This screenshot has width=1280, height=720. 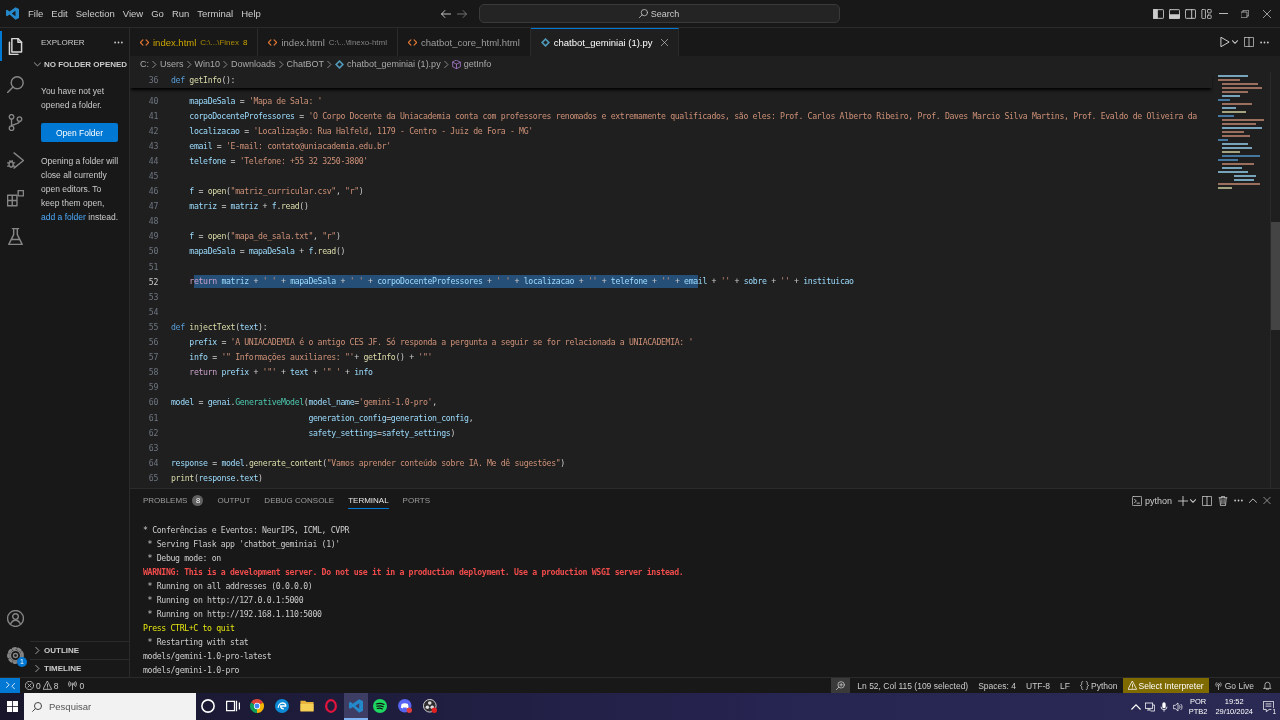 I want to click on ribbon-icon, so click(x=355, y=705).